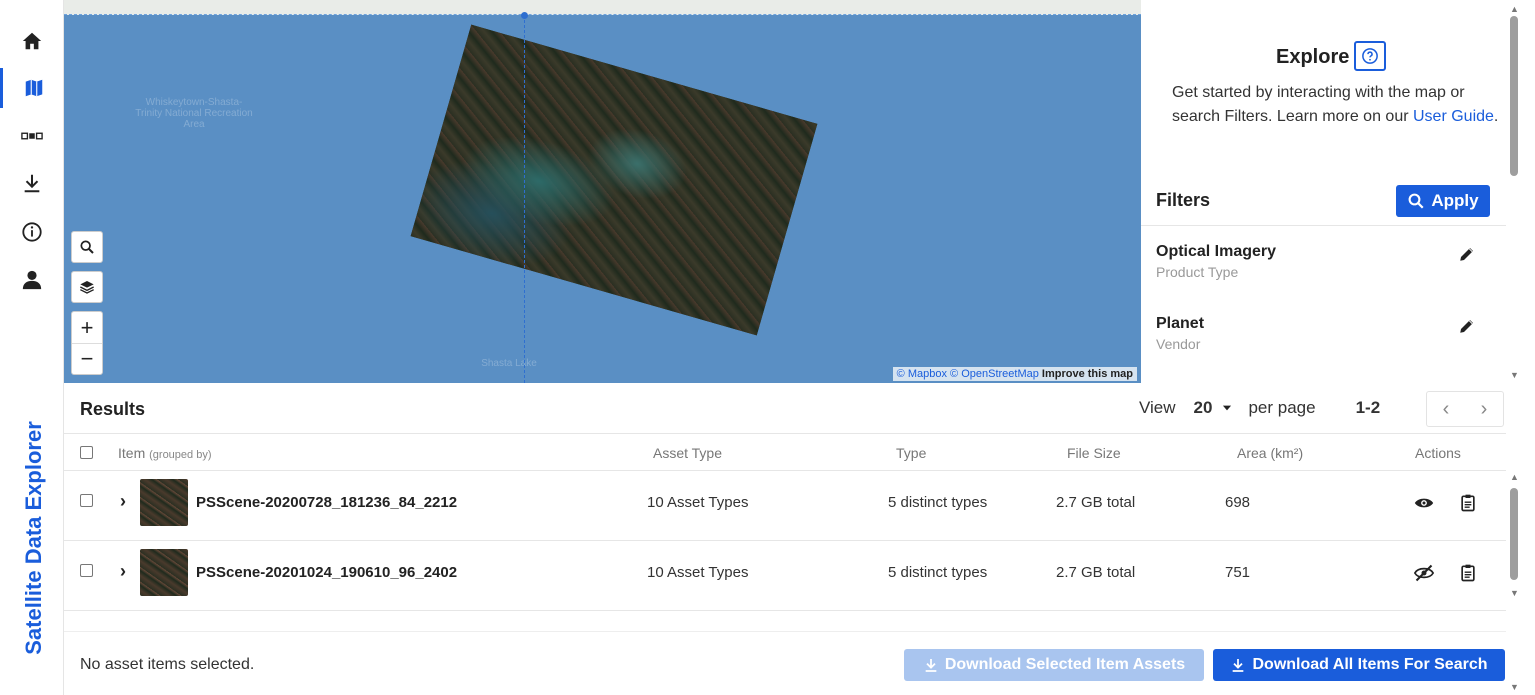 Image resolution: width=1535 pixels, height=695 pixels. What do you see at coordinates (614, 180) in the screenshot?
I see `satellite-footprint-image` at bounding box center [614, 180].